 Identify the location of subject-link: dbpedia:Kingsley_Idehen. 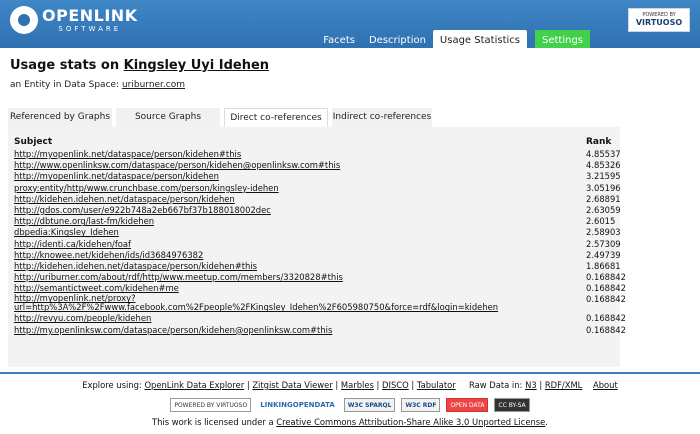
(289, 232).